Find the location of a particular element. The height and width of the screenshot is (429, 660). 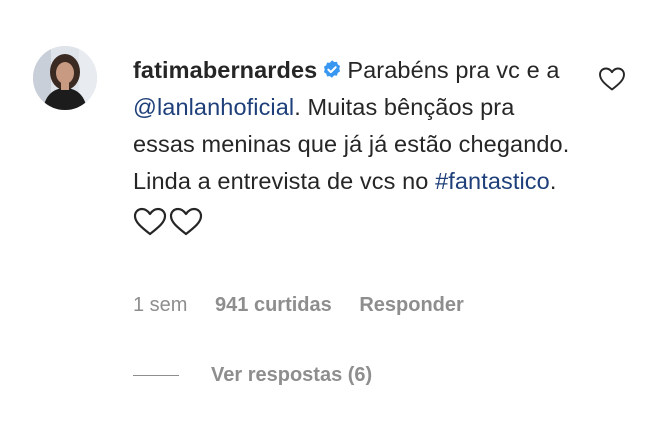

profile-photo-icon is located at coordinates (65, 78).